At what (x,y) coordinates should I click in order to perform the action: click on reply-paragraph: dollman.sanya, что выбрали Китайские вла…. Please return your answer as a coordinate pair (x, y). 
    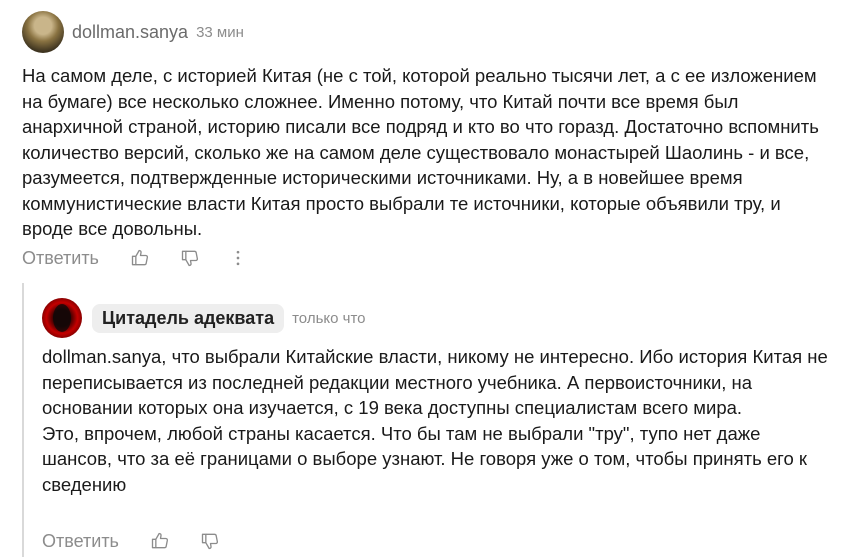
    Looking at the image, I should click on (435, 382).